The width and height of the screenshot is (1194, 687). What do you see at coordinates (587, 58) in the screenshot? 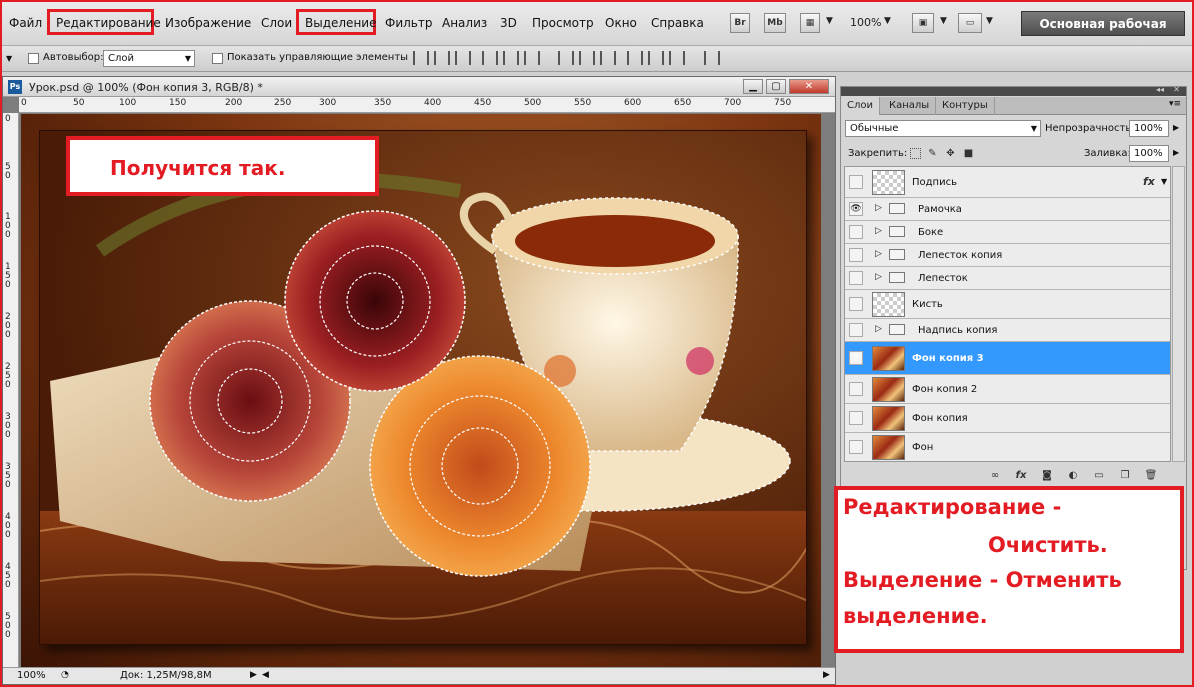
I see `distribute-vcenter-icon` at bounding box center [587, 58].